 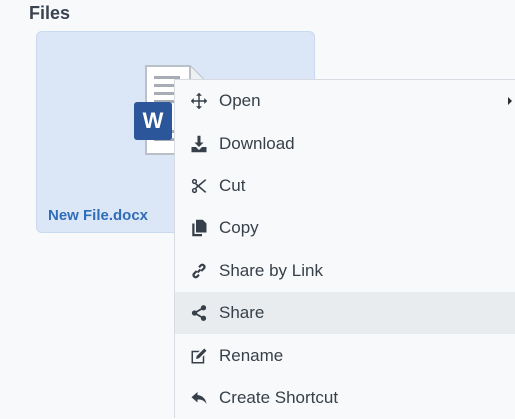 What do you see at coordinates (232, 185) in the screenshot?
I see `menu-label: Cut` at bounding box center [232, 185].